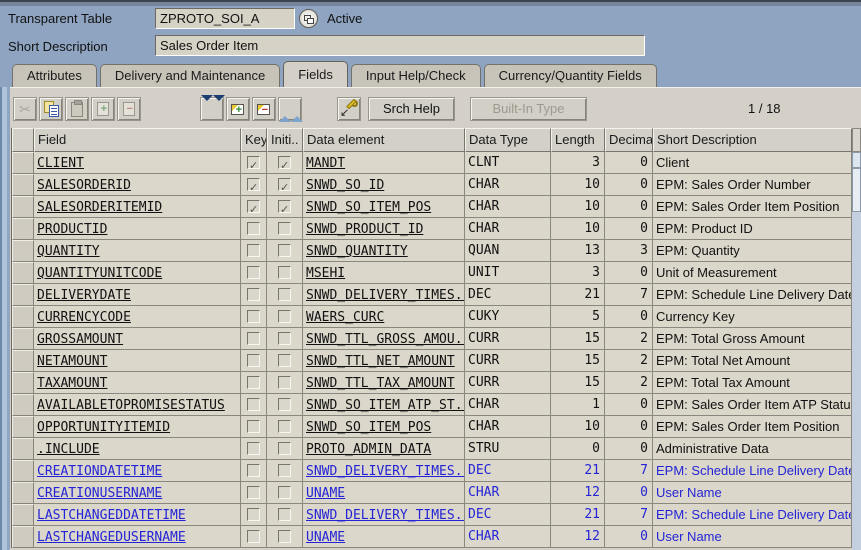  What do you see at coordinates (68, 251) in the screenshot?
I see `field-name-link: QUANTITY` at bounding box center [68, 251].